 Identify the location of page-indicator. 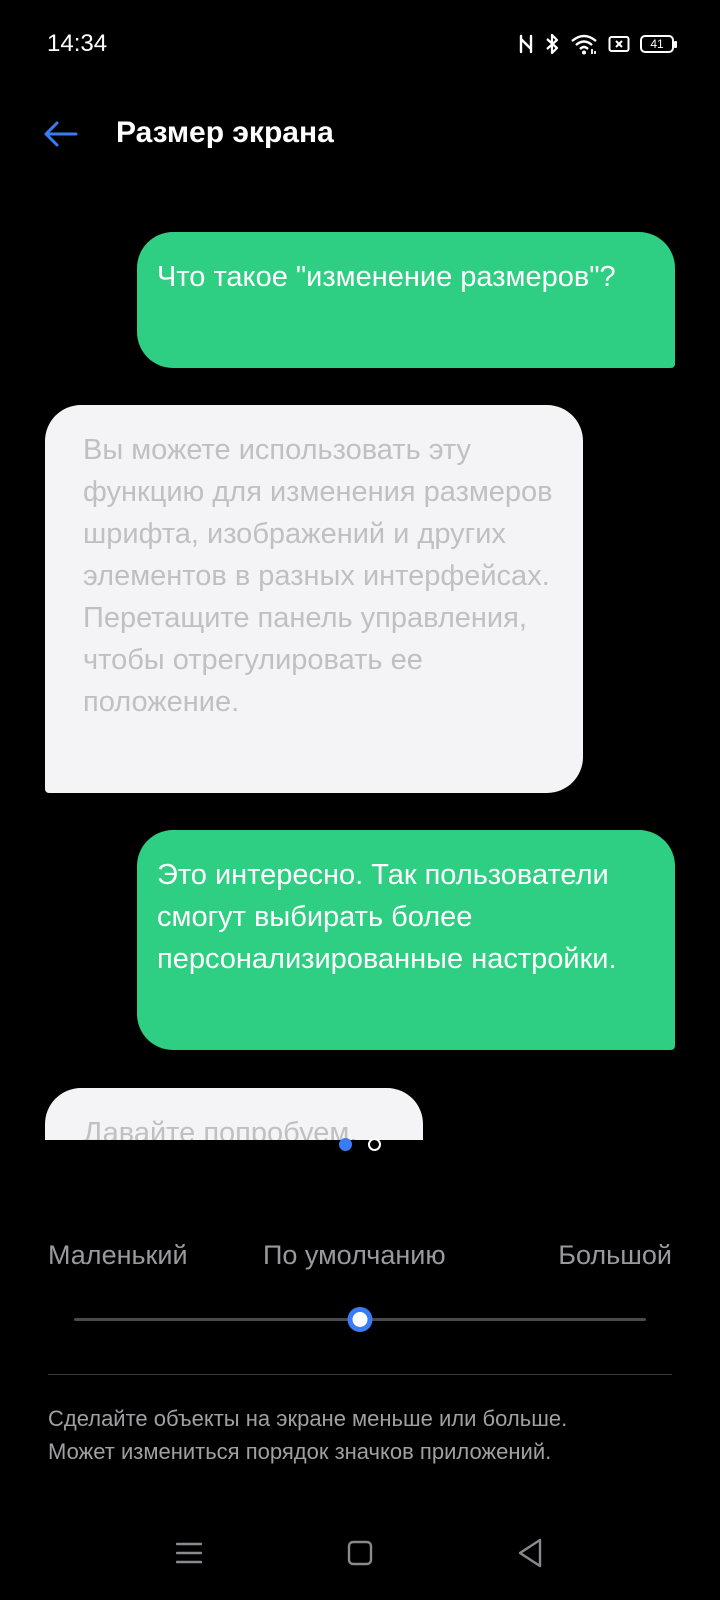
(360, 1145).